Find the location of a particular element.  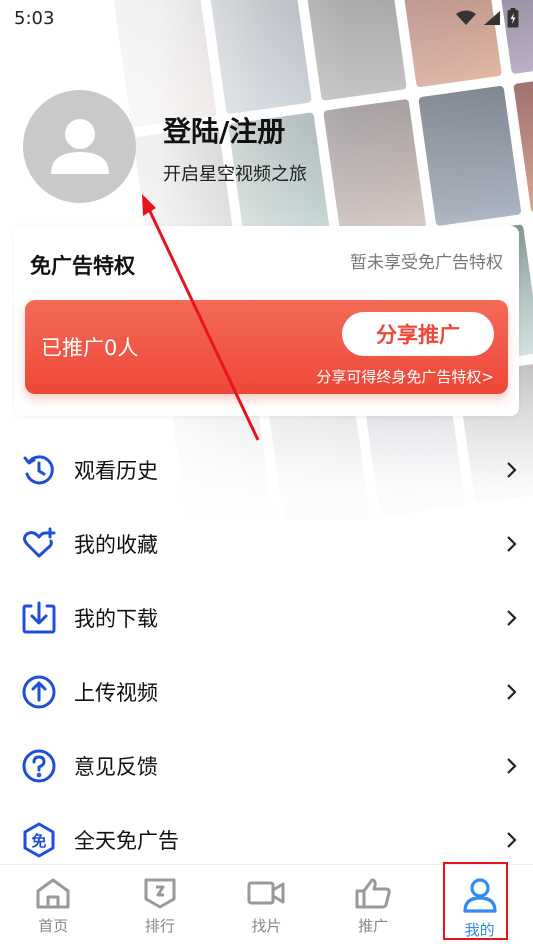

nav-item-mine: 我的 is located at coordinates (479, 906).